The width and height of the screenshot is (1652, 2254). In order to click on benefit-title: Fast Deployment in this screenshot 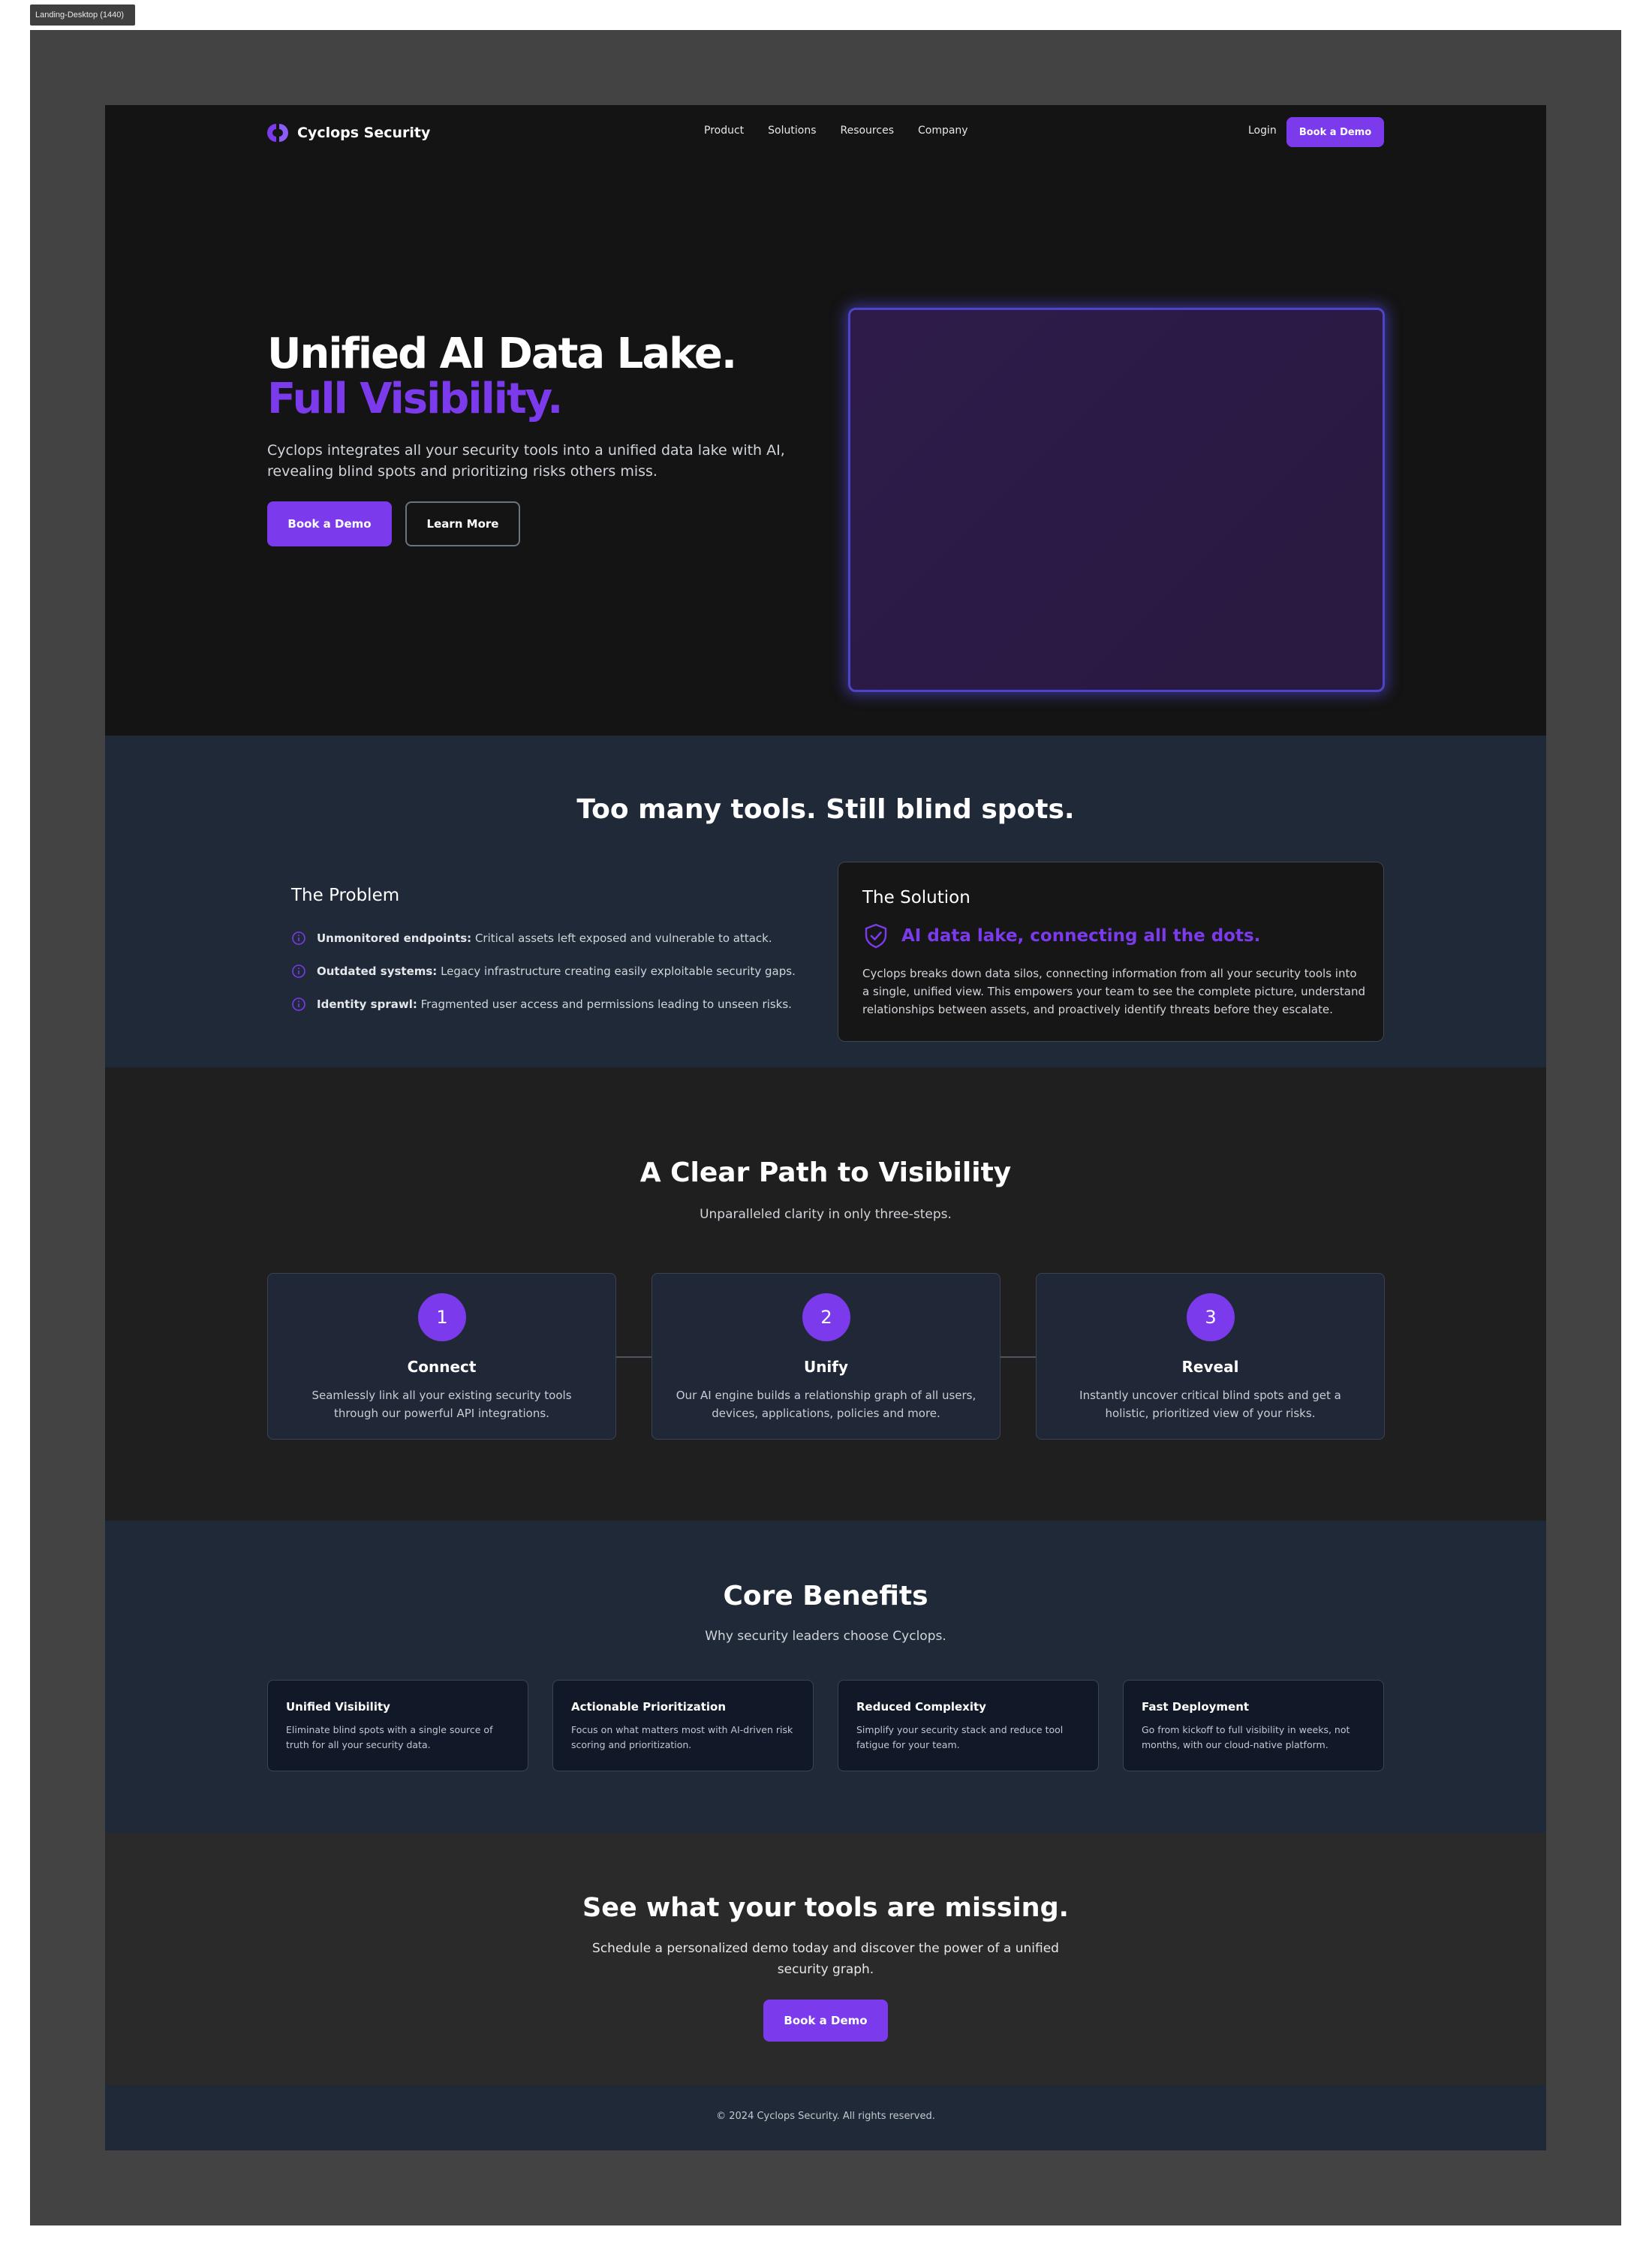, I will do `click(1196, 1707)`.